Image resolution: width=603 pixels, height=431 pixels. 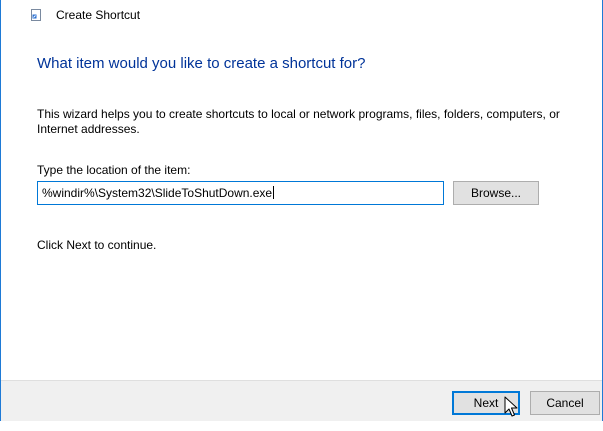 I want to click on mouse-pointer-icon, so click(x=511, y=406).